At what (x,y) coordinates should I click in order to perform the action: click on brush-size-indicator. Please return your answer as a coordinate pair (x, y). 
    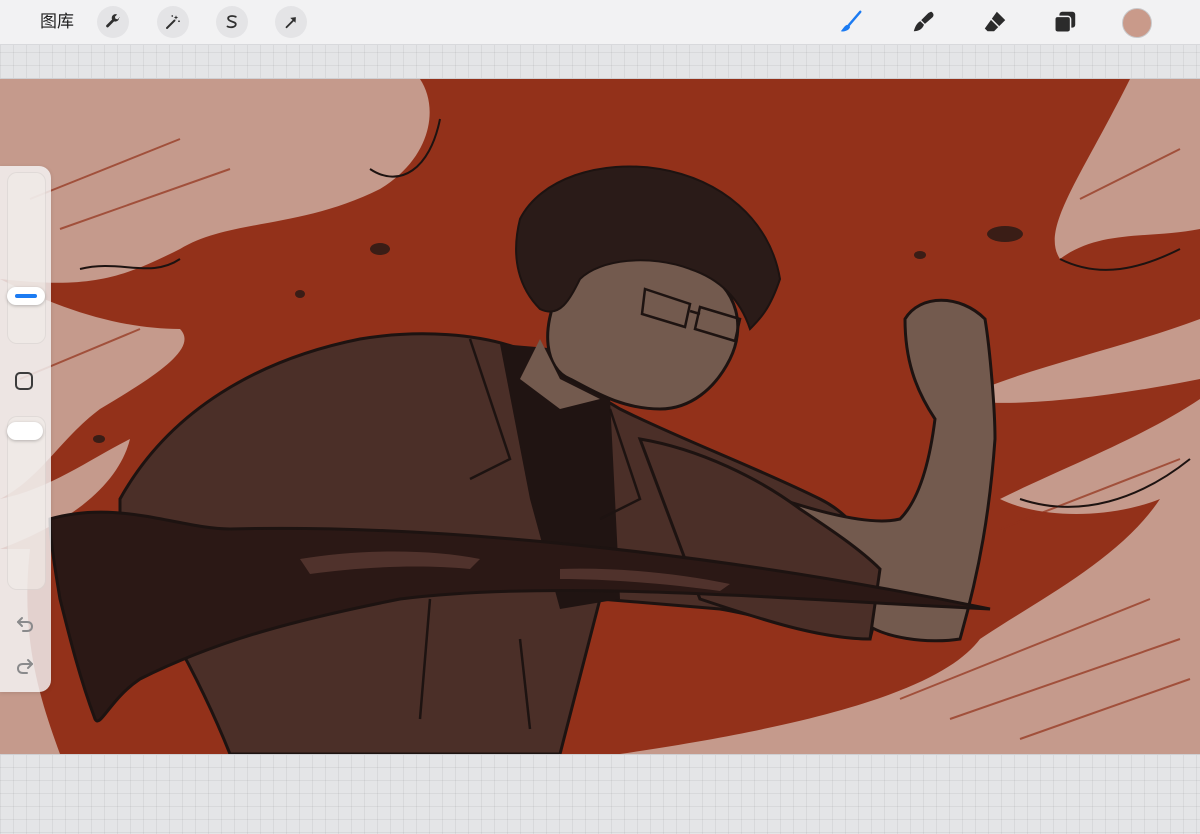
    Looking at the image, I should click on (26, 296).